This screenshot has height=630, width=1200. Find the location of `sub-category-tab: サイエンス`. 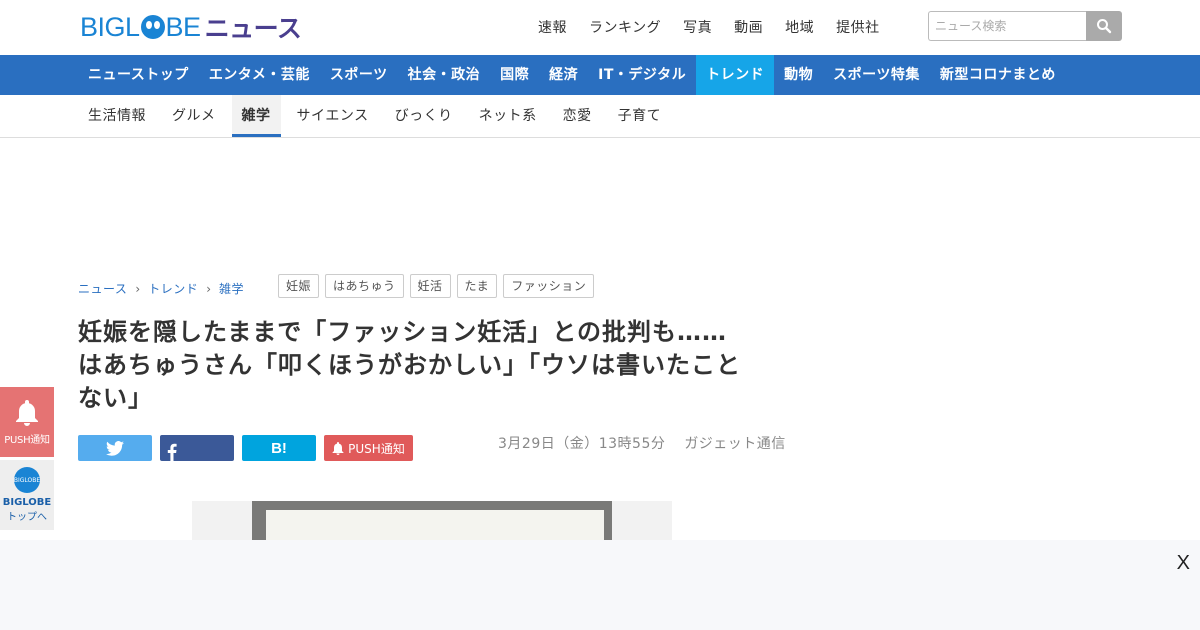

sub-category-tab: サイエンス is located at coordinates (333, 116).